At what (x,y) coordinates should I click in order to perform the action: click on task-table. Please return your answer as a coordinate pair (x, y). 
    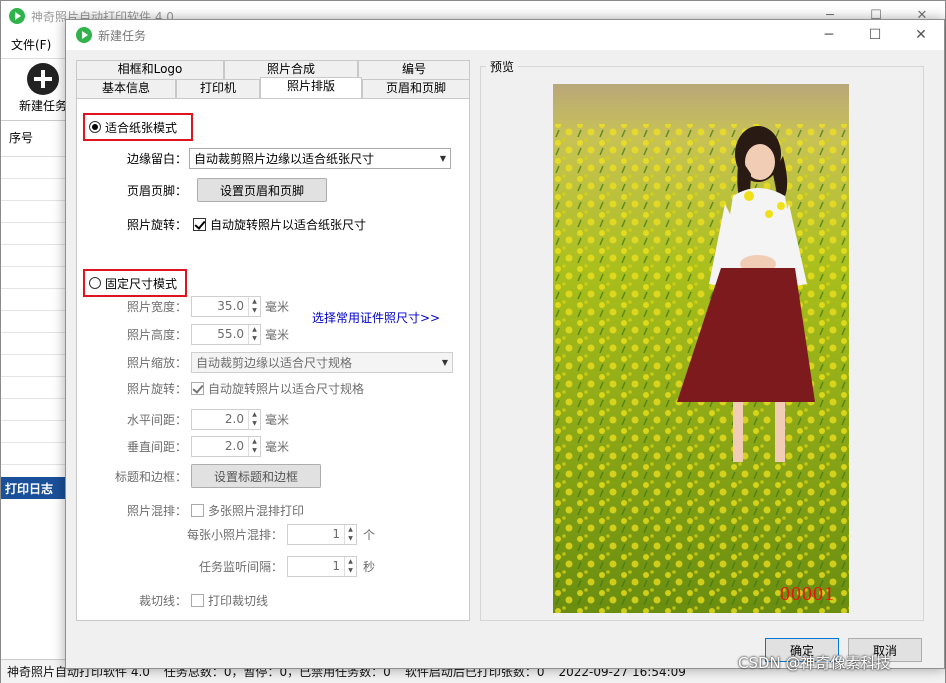
    Looking at the image, I should click on (36, 311).